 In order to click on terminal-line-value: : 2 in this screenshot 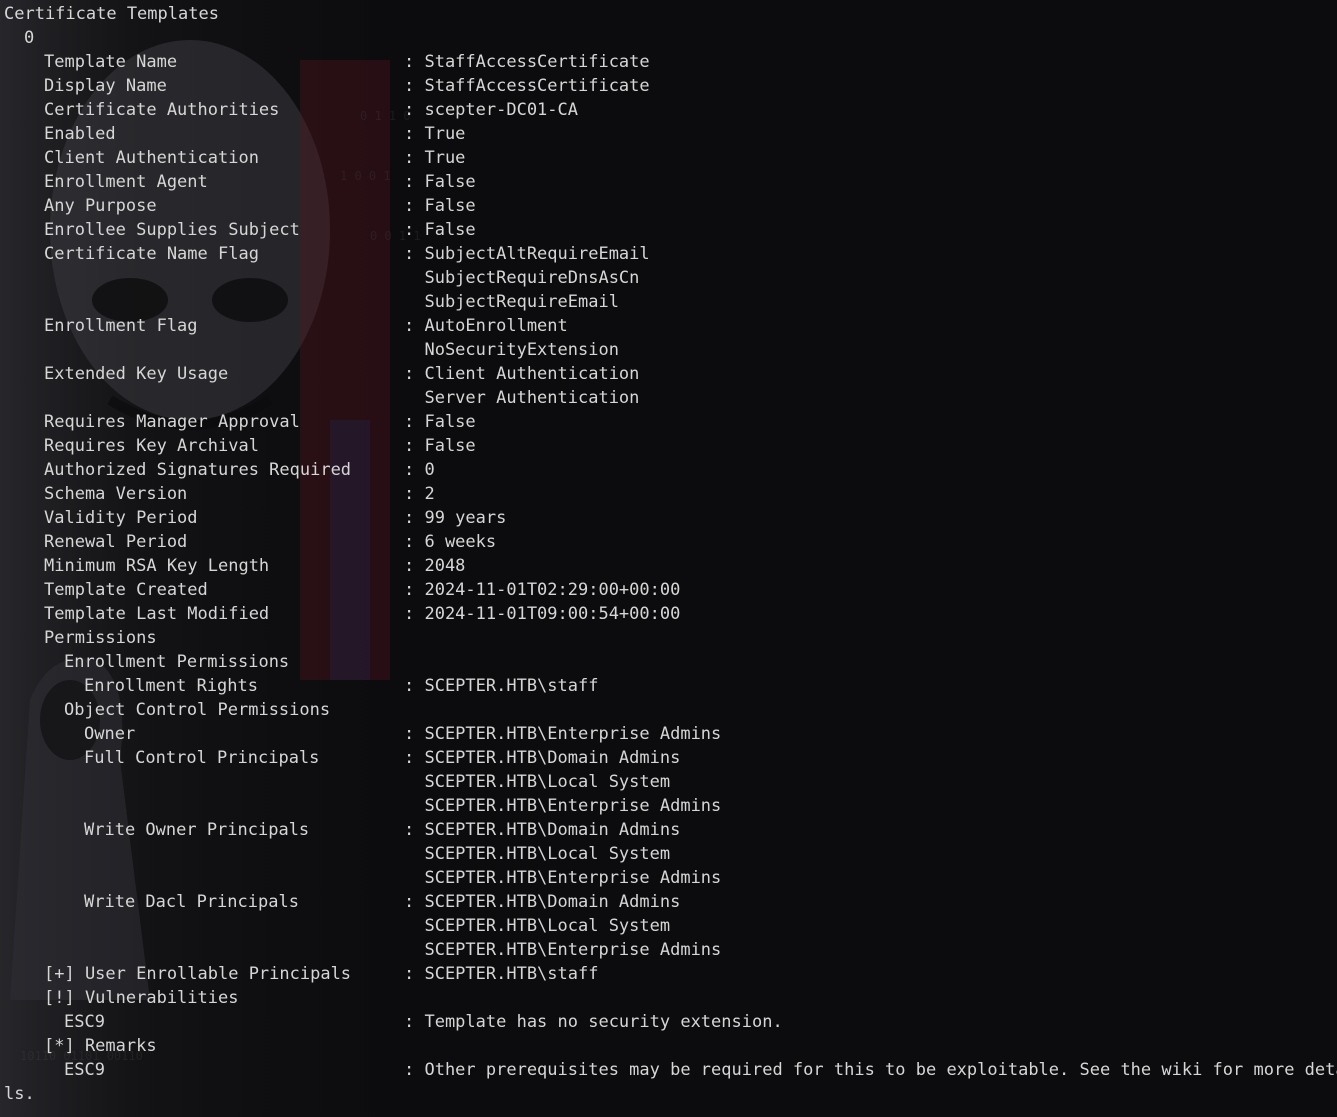, I will do `click(419, 494)`.